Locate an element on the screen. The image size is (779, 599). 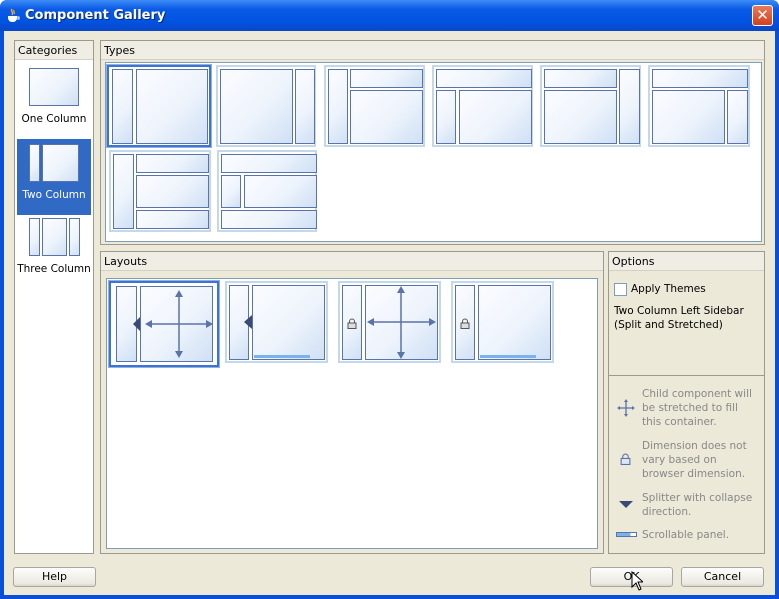
category-label: Two Column is located at coordinates (54, 195).